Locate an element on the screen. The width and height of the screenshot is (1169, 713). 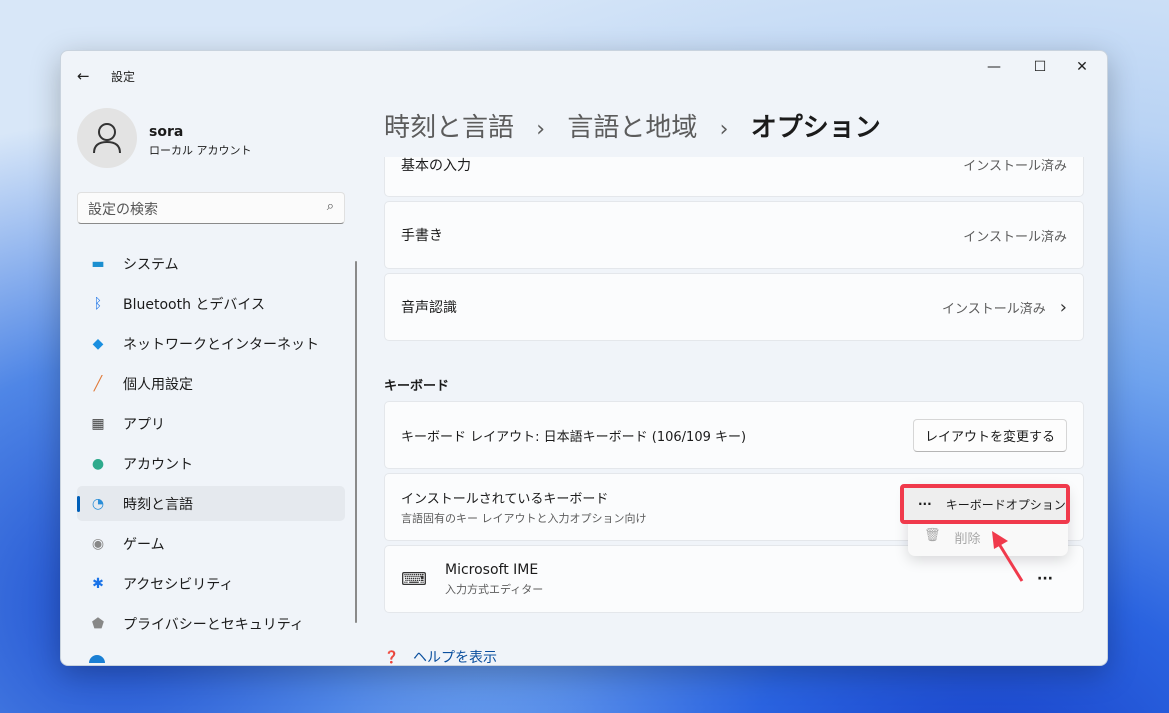
sidebar-item-wifi: ◆ ネットワークとインターネット is located at coordinates (211, 343).